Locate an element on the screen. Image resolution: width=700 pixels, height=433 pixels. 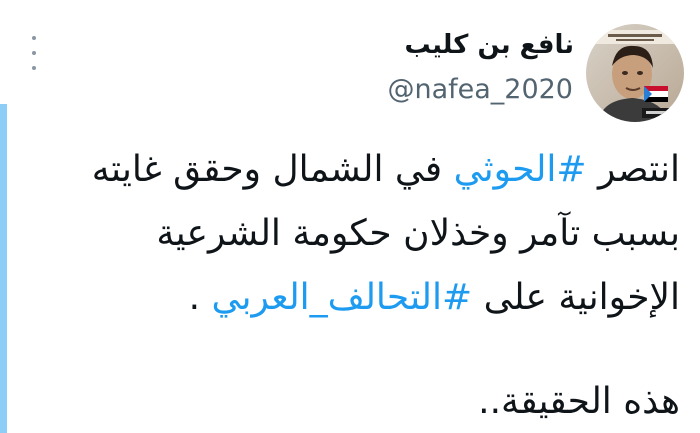
avatar is located at coordinates (635, 73).